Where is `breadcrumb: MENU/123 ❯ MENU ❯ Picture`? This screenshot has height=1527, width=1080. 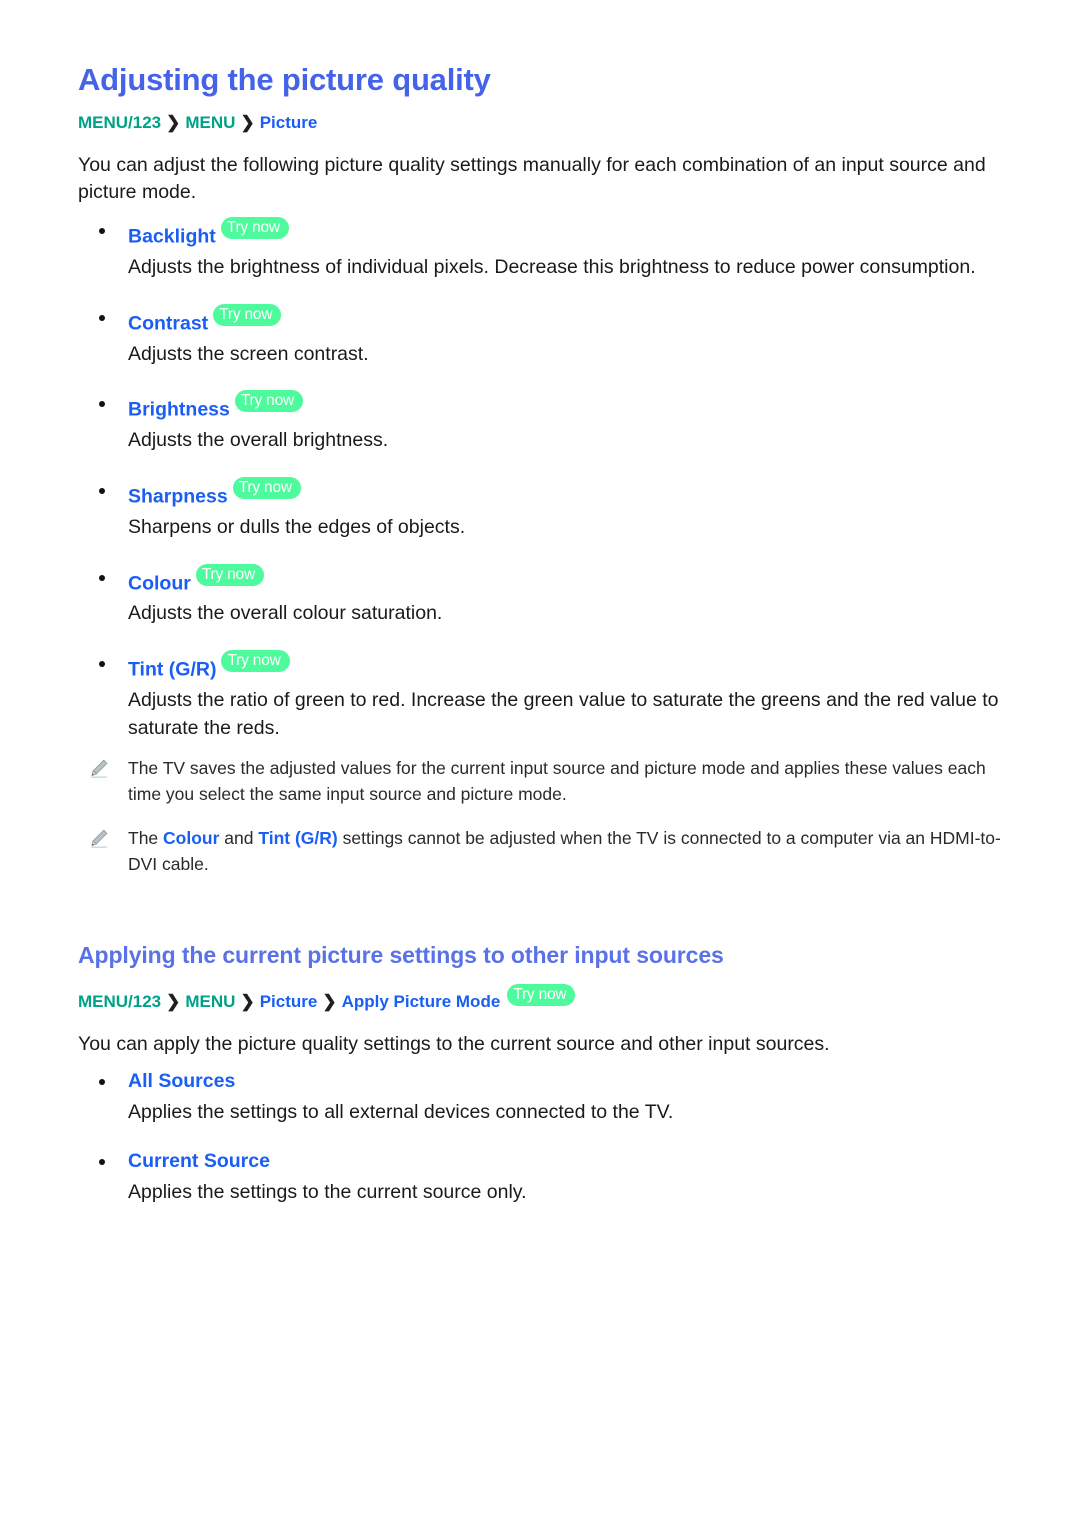 breadcrumb: MENU/123 ❯ MENU ❯ Picture is located at coordinates (543, 123).